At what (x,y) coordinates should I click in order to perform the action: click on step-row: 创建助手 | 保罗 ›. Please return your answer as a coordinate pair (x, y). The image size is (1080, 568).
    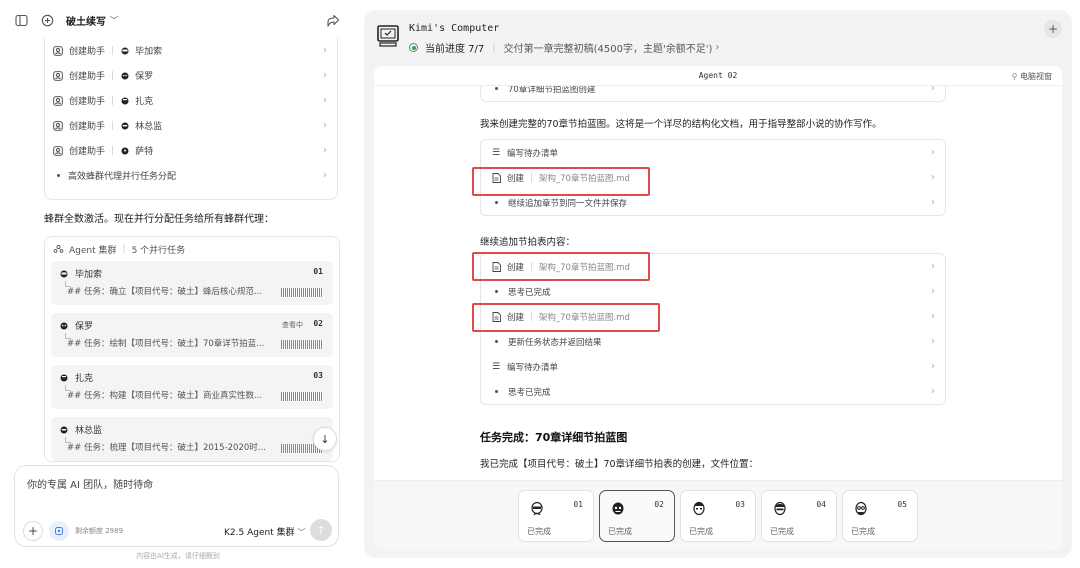
    Looking at the image, I should click on (191, 75).